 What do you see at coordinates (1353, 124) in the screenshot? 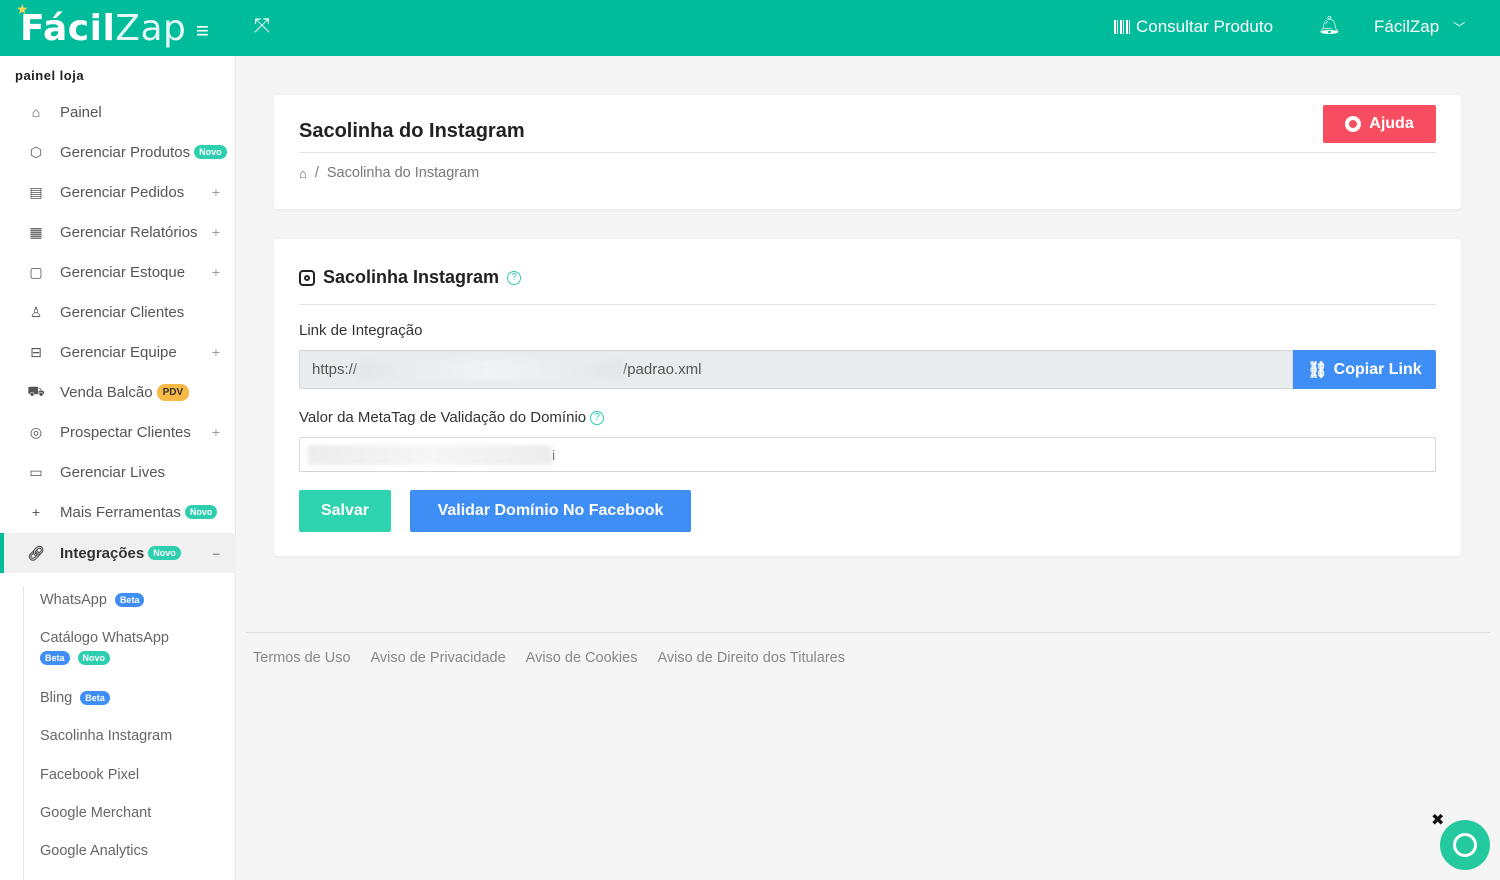
I see `lifebuoy-icon` at bounding box center [1353, 124].